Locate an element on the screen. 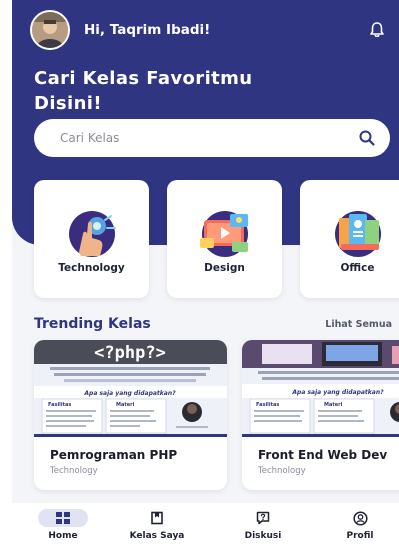  page-headline: Cari Kelas Favoritmu Disini! is located at coordinates (143, 91).